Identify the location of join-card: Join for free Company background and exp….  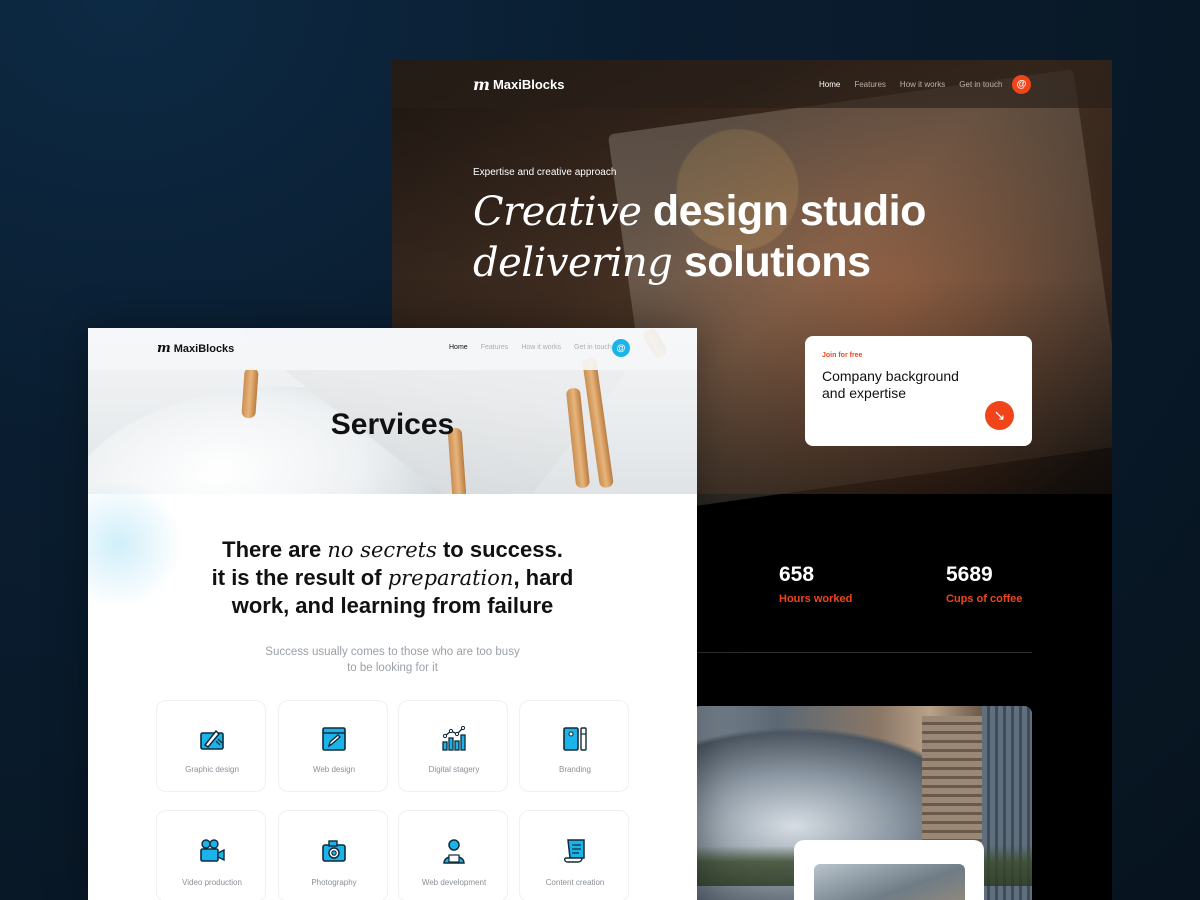
(918, 391).